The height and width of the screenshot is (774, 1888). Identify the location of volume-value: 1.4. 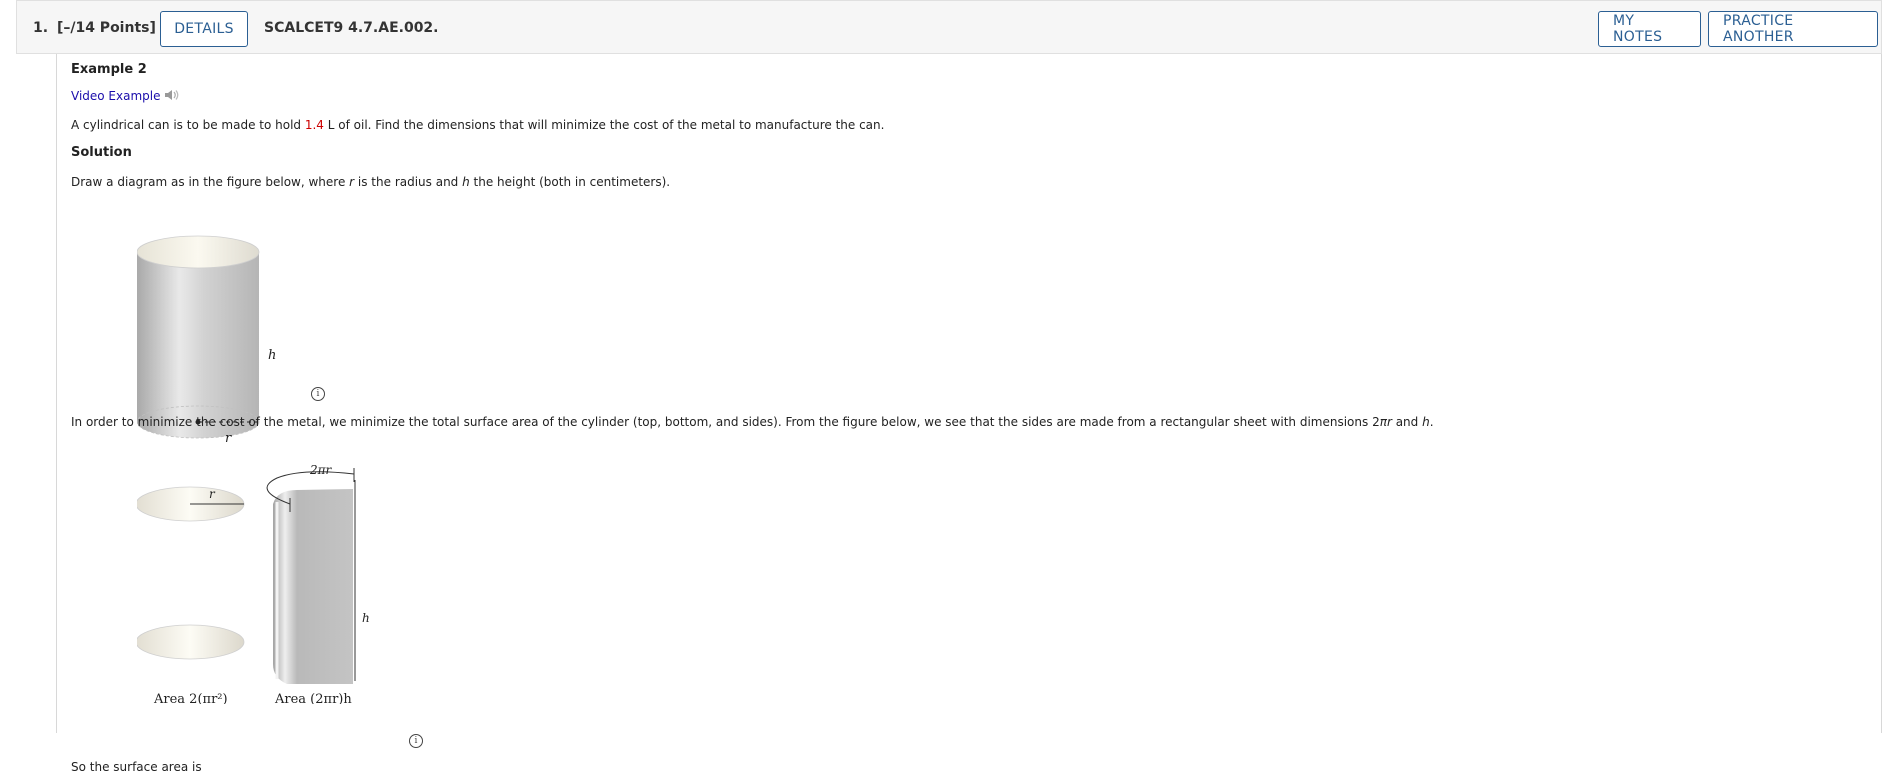
(314, 125).